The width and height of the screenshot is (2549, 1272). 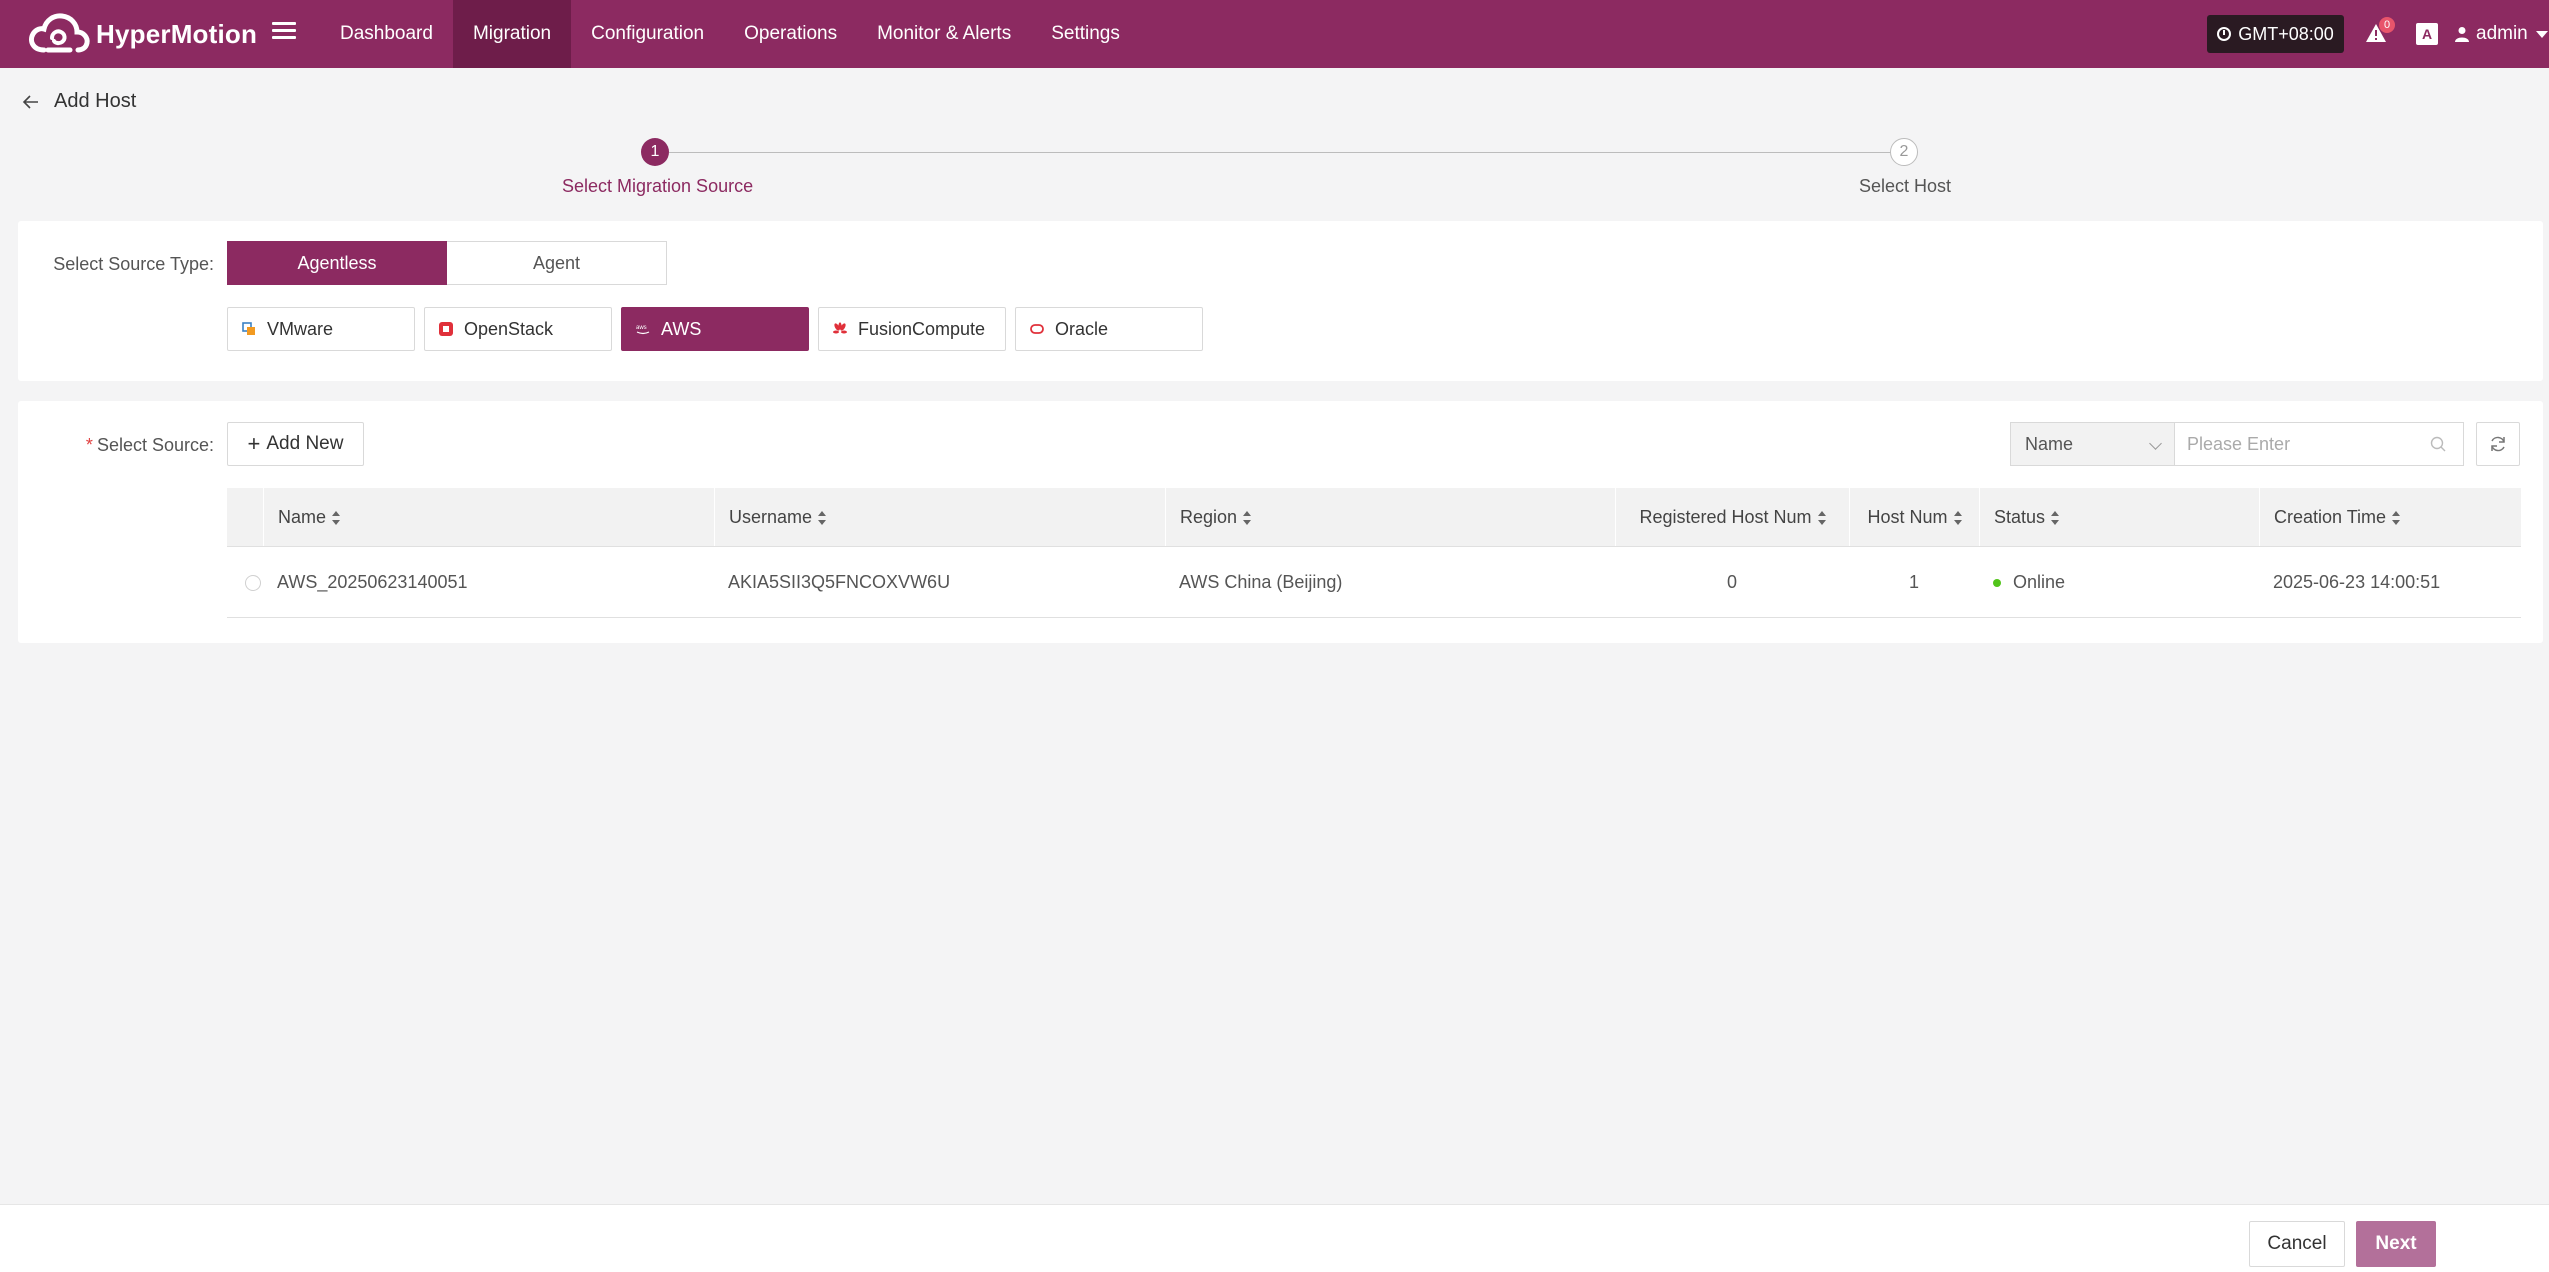 I want to click on add-new-label: Add New, so click(x=305, y=443).